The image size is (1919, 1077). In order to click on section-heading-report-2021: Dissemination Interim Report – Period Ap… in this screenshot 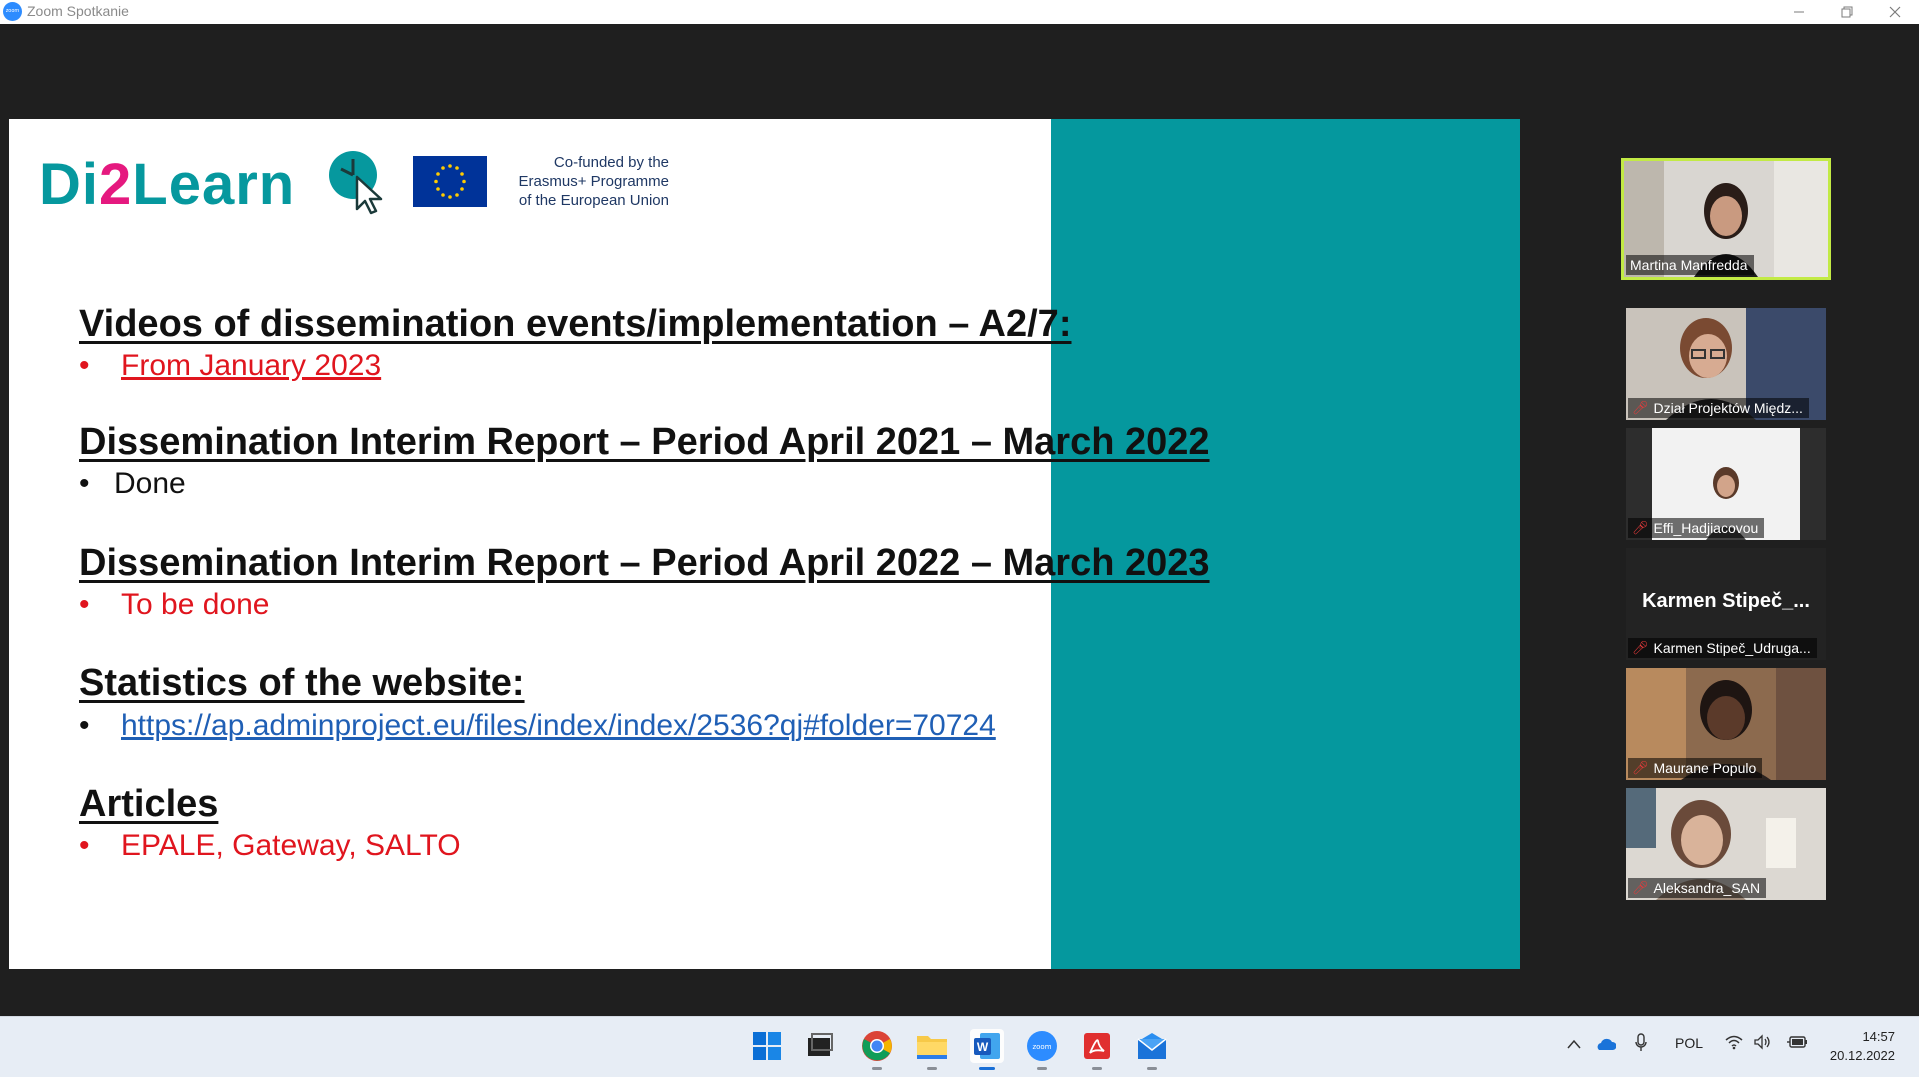, I will do `click(644, 442)`.